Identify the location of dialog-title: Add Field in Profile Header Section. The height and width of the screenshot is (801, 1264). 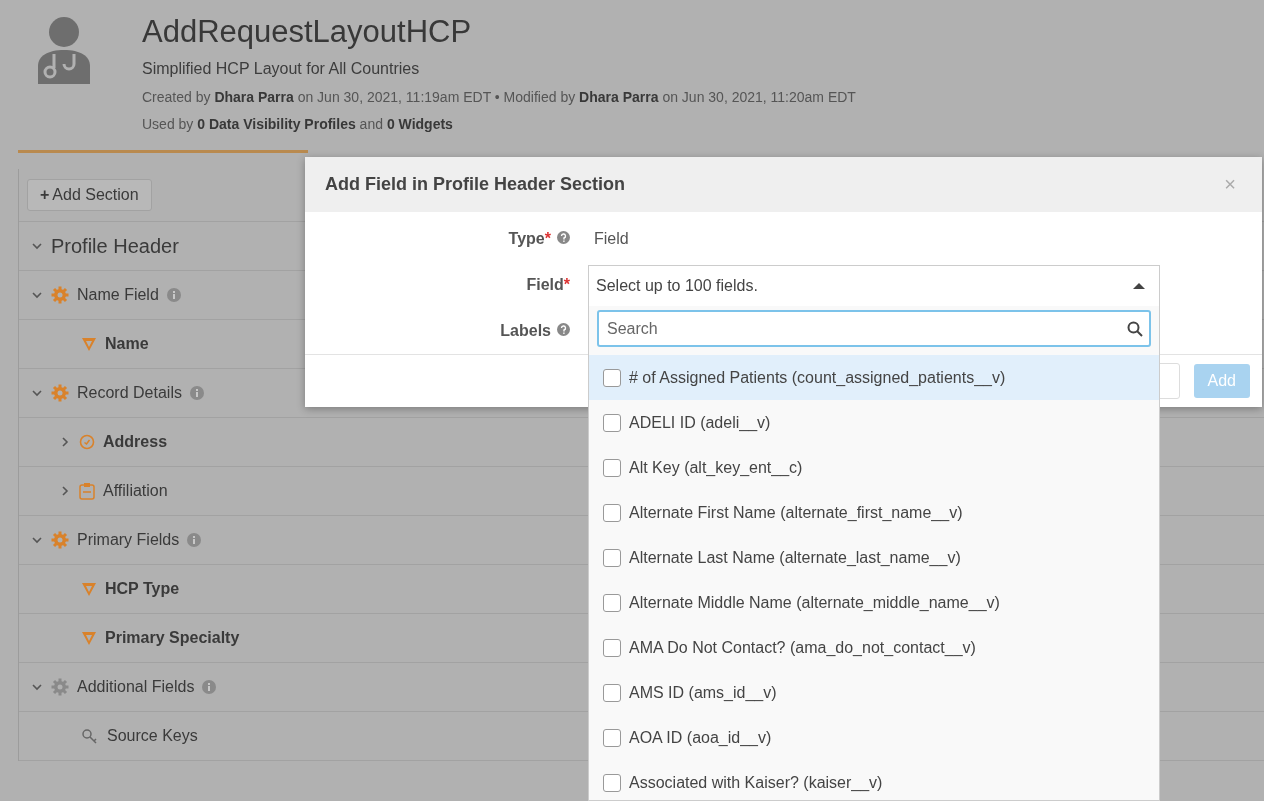
(475, 184).